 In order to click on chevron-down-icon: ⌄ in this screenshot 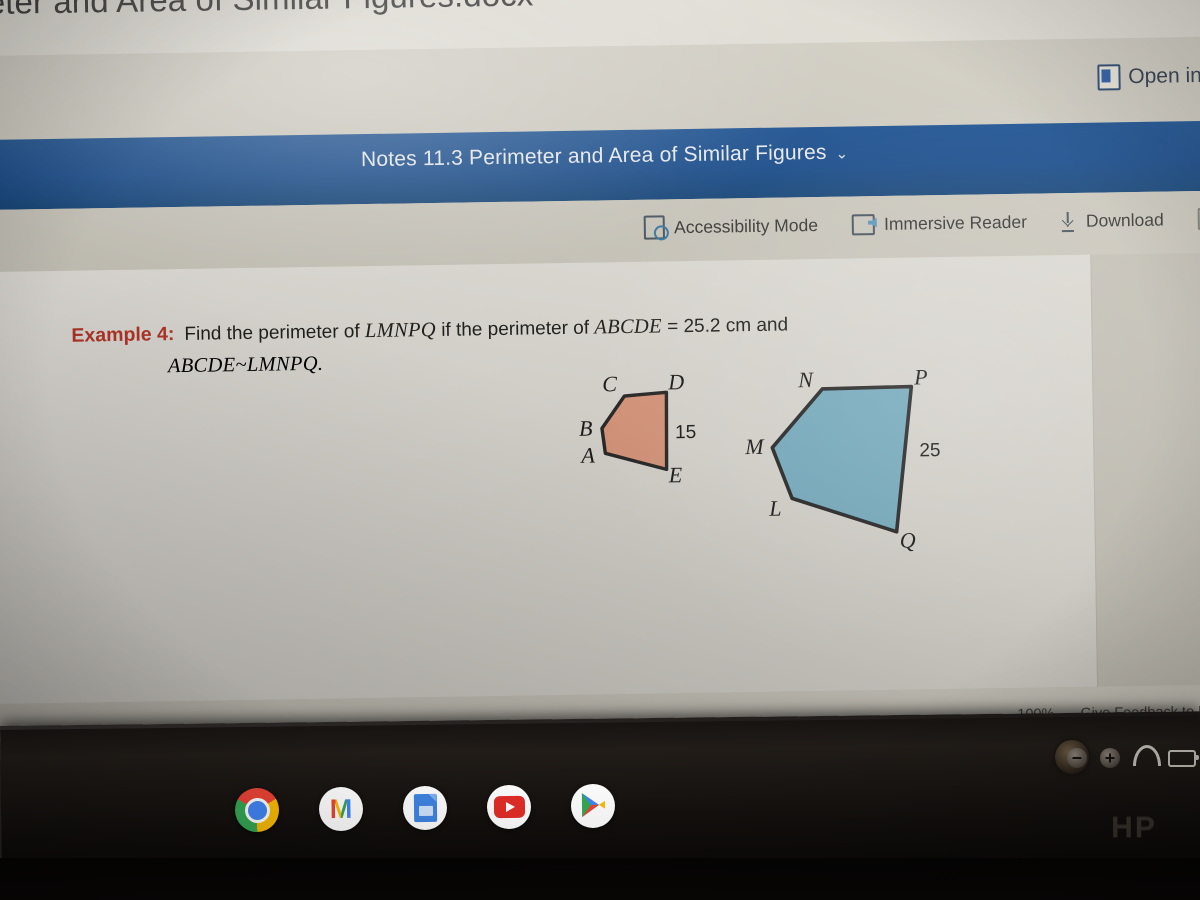, I will do `click(841, 153)`.